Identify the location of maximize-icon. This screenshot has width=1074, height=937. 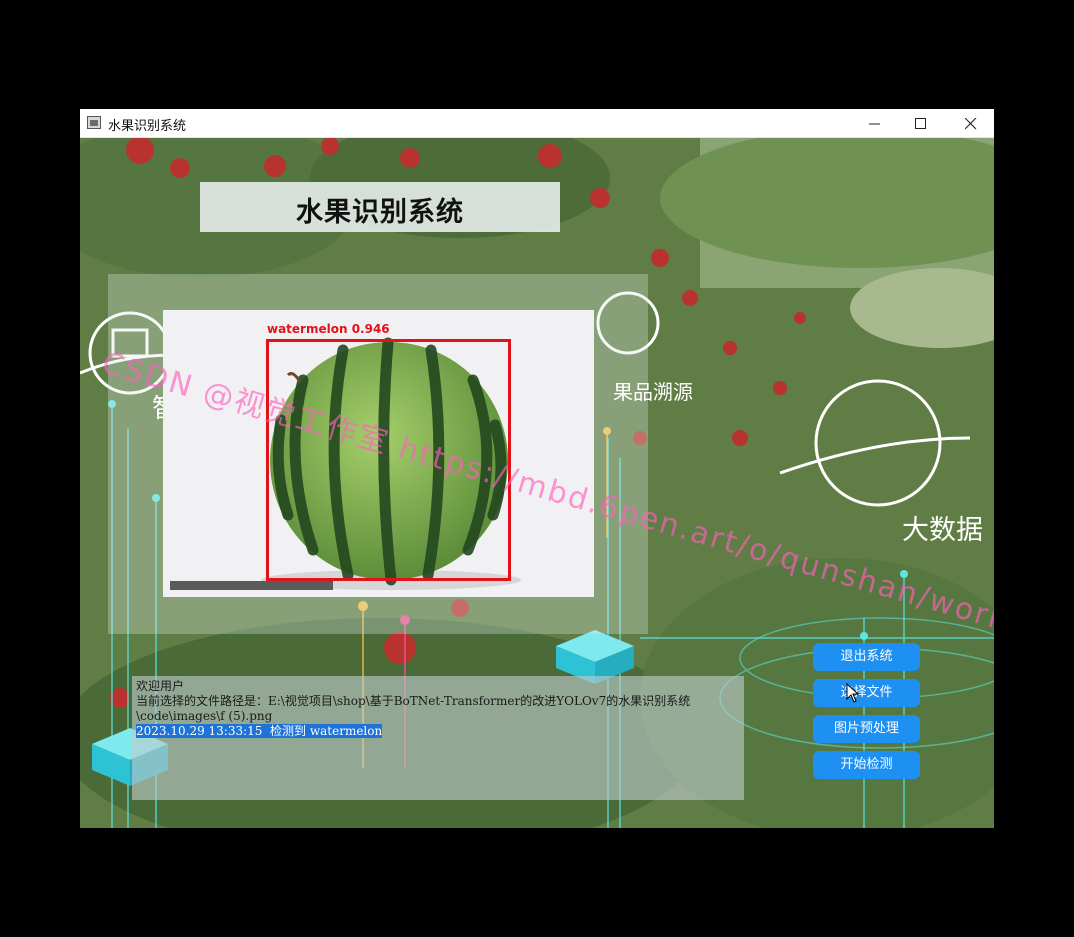
(920, 123).